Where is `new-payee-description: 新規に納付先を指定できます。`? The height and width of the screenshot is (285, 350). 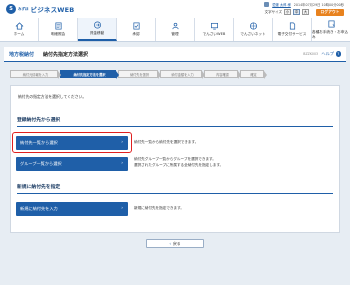
new-payee-description: 新規に納付先を指定できます。 is located at coordinates (159, 208).